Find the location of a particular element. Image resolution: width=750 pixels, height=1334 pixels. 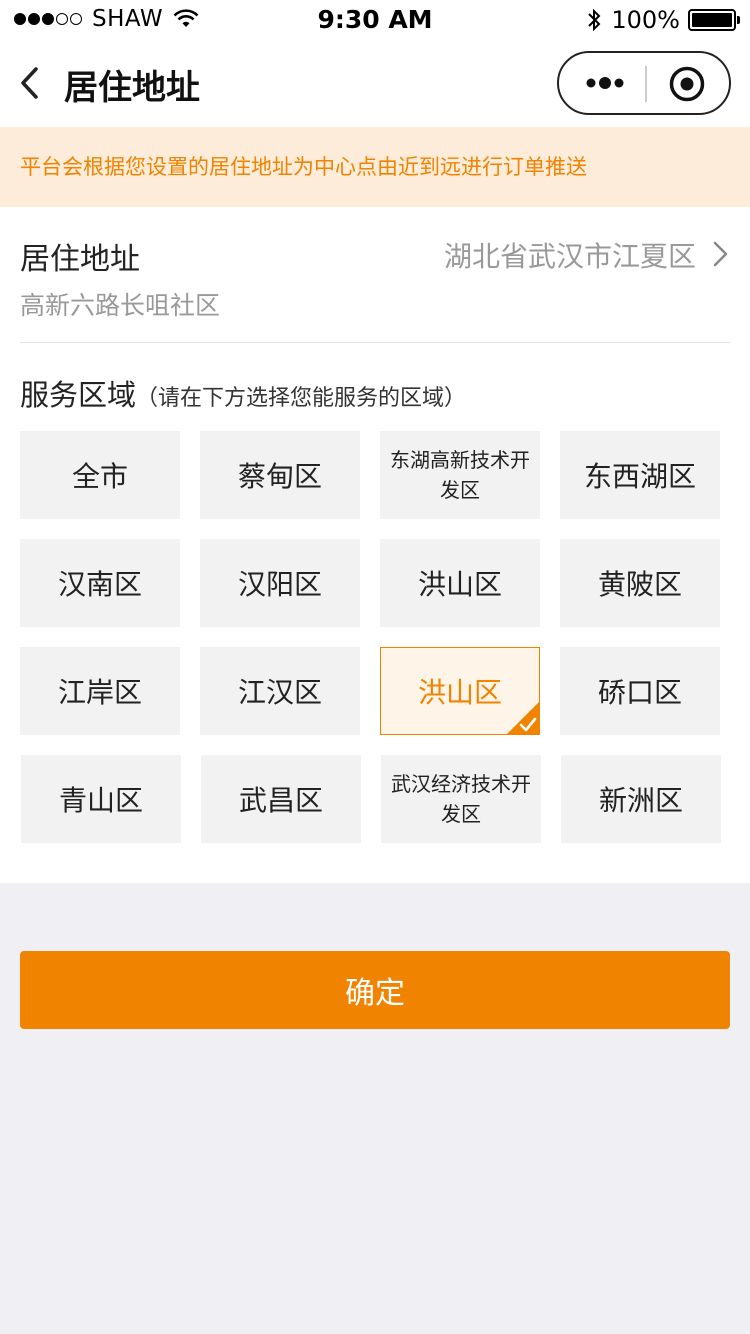

capsule-divider is located at coordinates (646, 84).